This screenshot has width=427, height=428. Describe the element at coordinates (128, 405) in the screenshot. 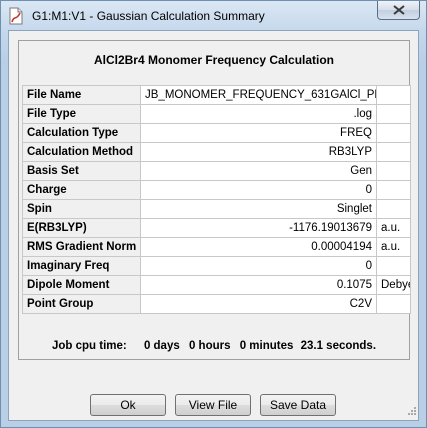

I see `ok-button: Ok` at that location.